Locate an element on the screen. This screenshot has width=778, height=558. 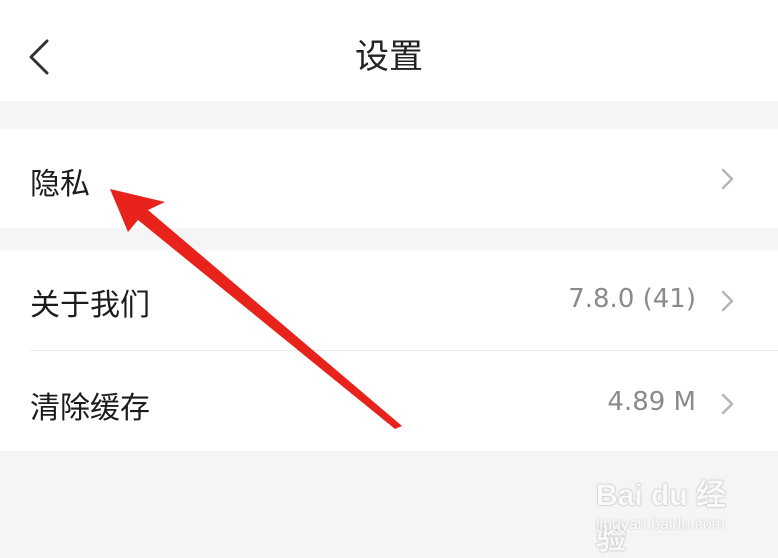
row-label: 隐私 is located at coordinates (60, 184).